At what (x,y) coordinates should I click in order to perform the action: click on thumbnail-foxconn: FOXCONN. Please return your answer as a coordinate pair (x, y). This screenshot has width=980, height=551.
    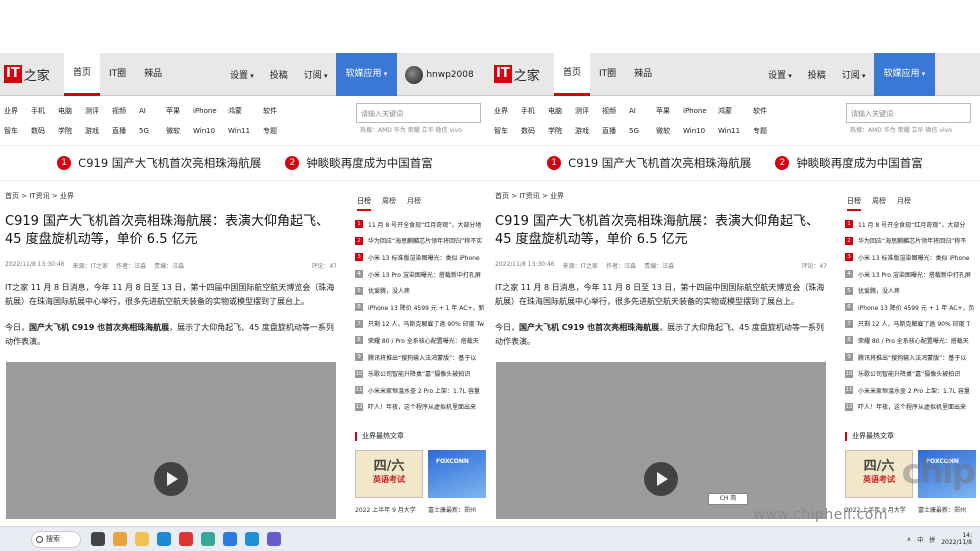
    Looking at the image, I should click on (457, 474).